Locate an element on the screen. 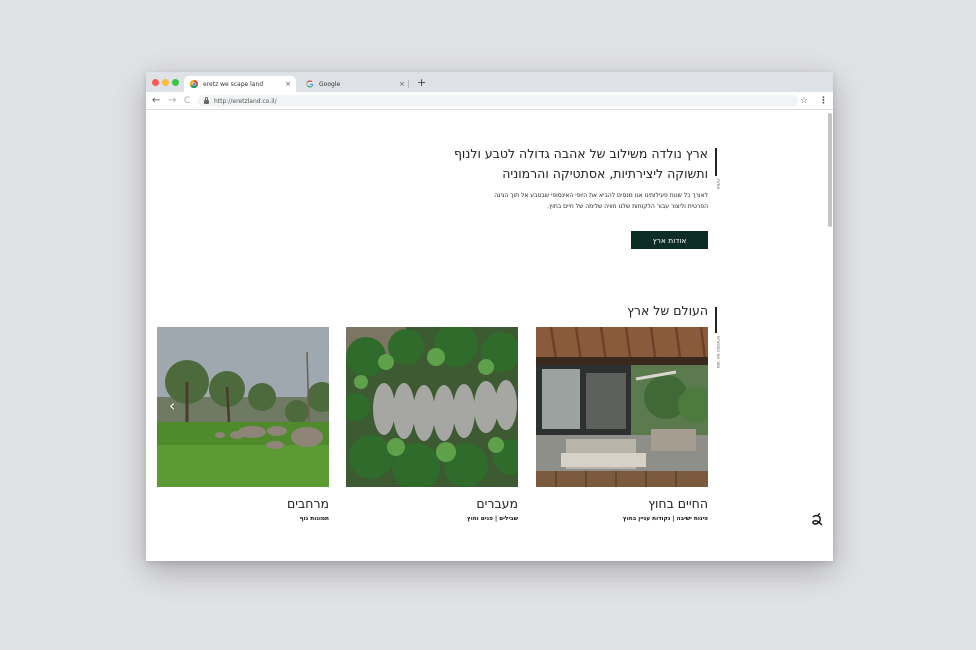 Image resolution: width=976 pixels, height=650 pixels. tab-google: Google × is located at coordinates (355, 84).